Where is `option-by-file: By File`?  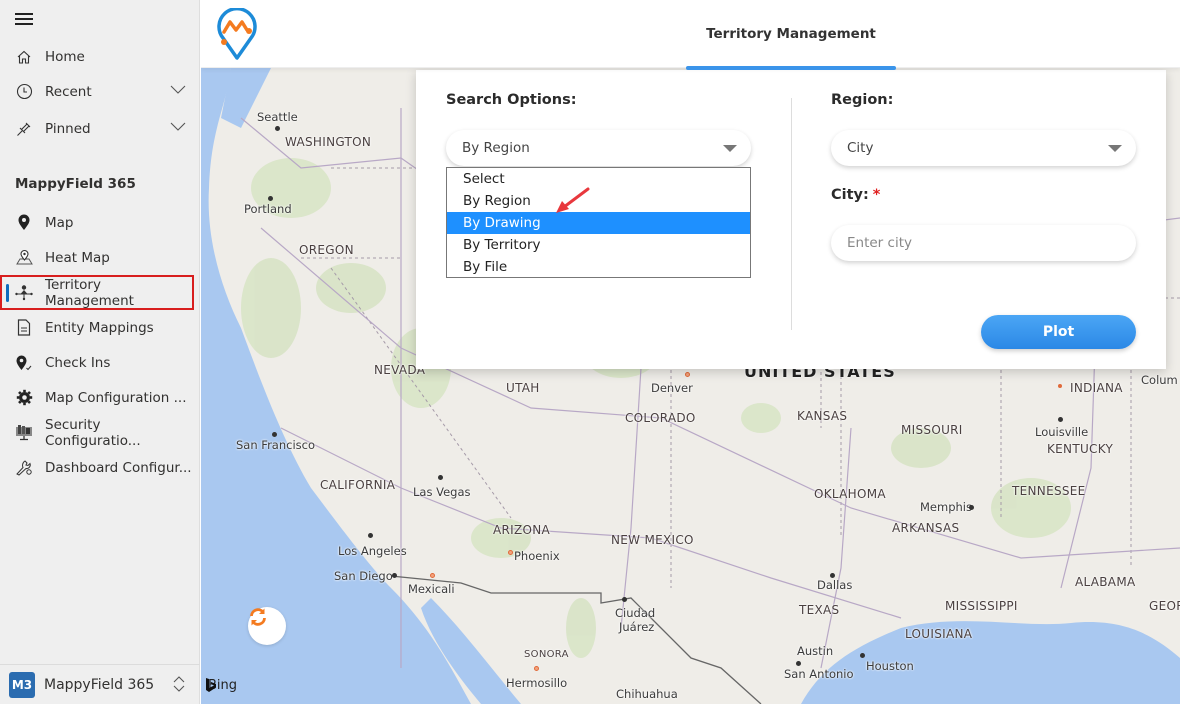 option-by-file: By File is located at coordinates (598, 267).